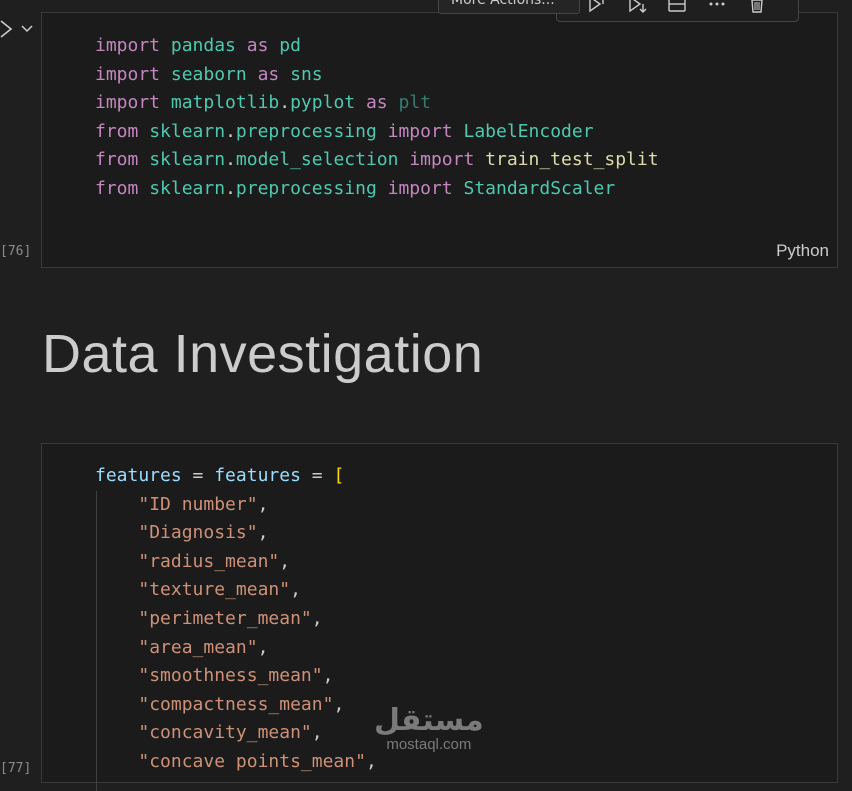  I want to click on code-line: "ID number",, so click(203, 504).